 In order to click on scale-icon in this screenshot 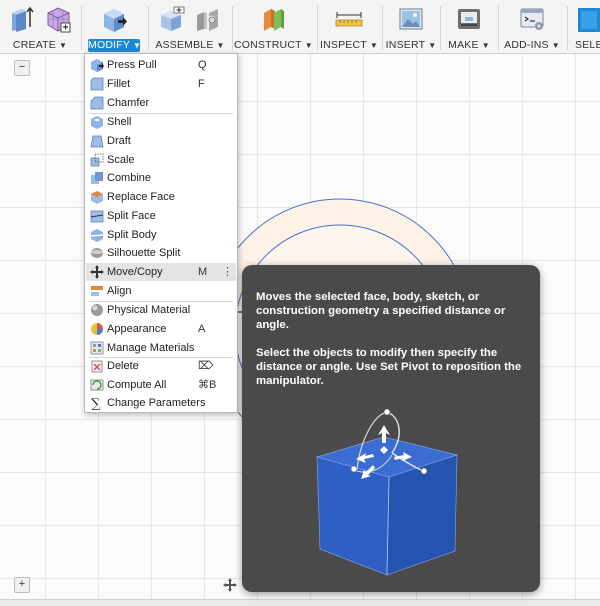, I will do `click(97, 160)`.